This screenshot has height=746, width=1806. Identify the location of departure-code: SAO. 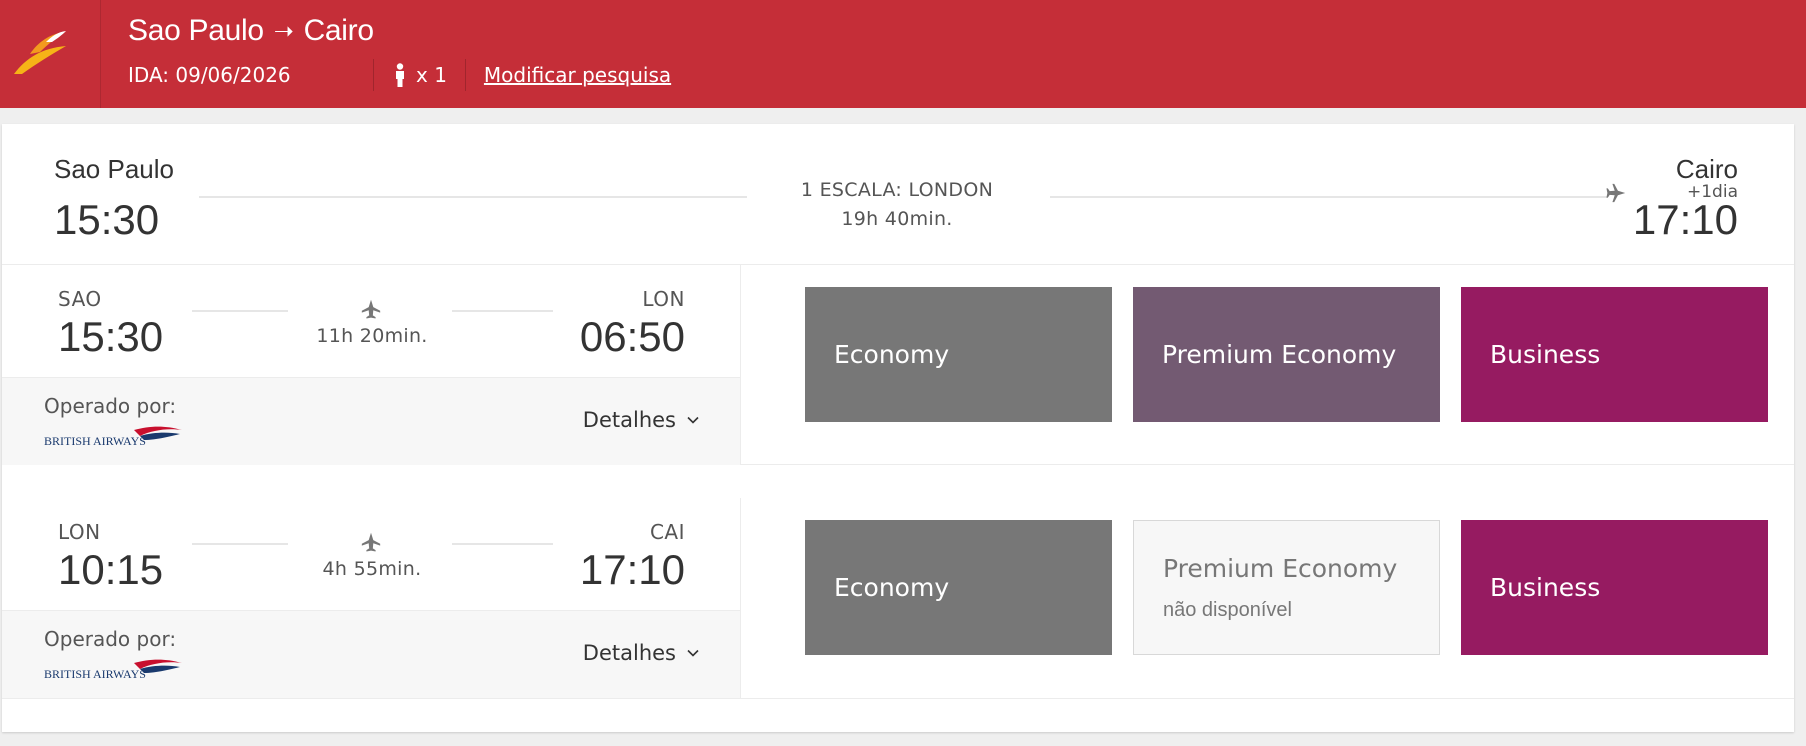
(80, 299).